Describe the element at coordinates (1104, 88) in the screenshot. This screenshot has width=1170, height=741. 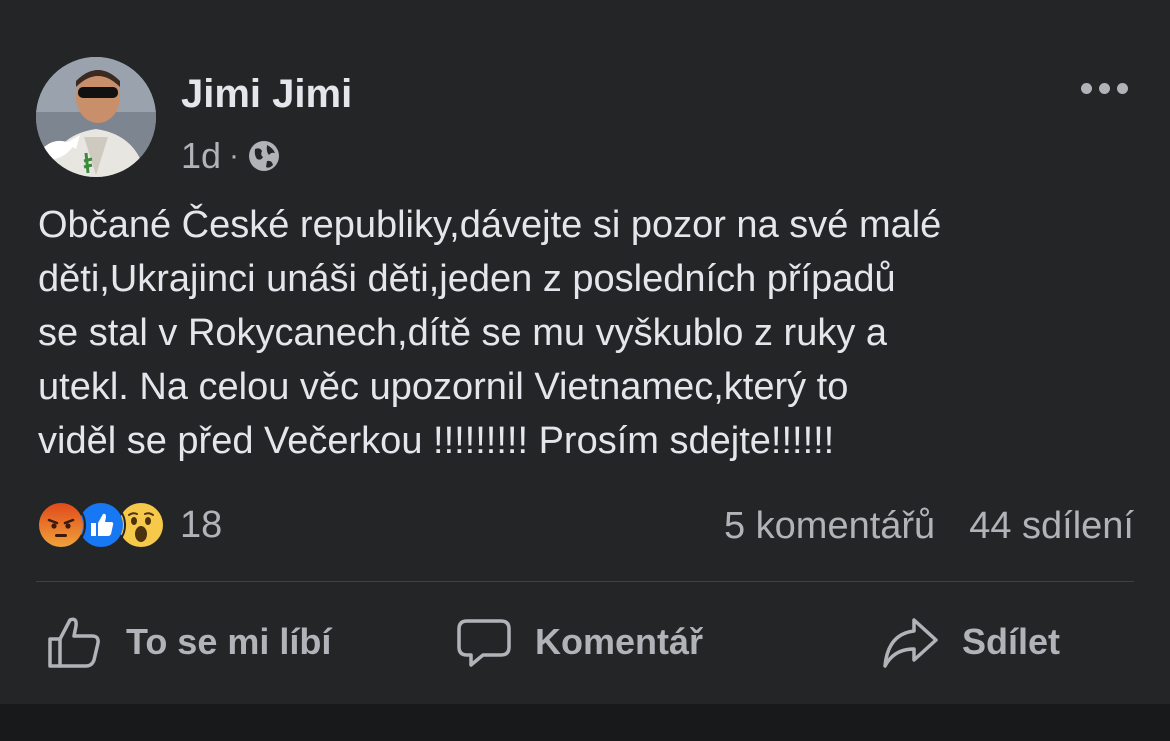
I see `more-options-button` at that location.